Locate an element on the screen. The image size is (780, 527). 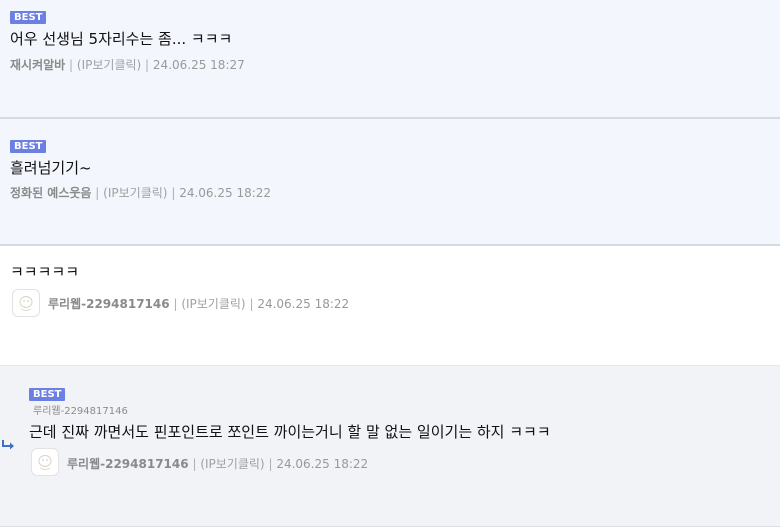
comment-meta: 재시켜알바 | (IP보기클릭) | 24.06.25 18:27 is located at coordinates (127, 65).